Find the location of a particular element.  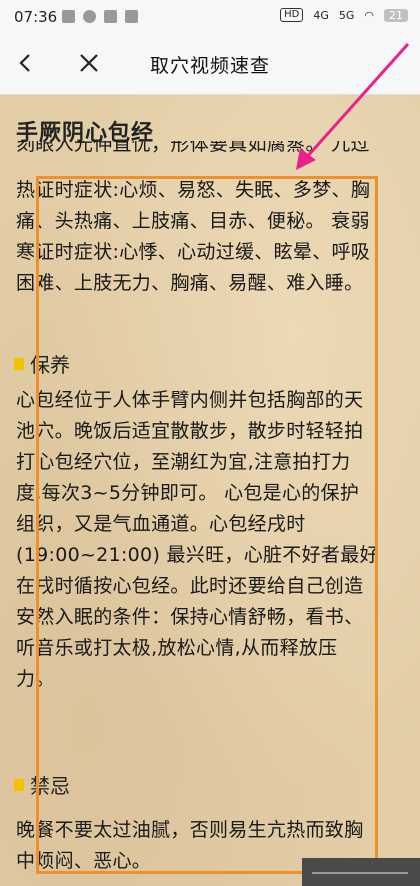

text-line: 力。 is located at coordinates (35, 679).